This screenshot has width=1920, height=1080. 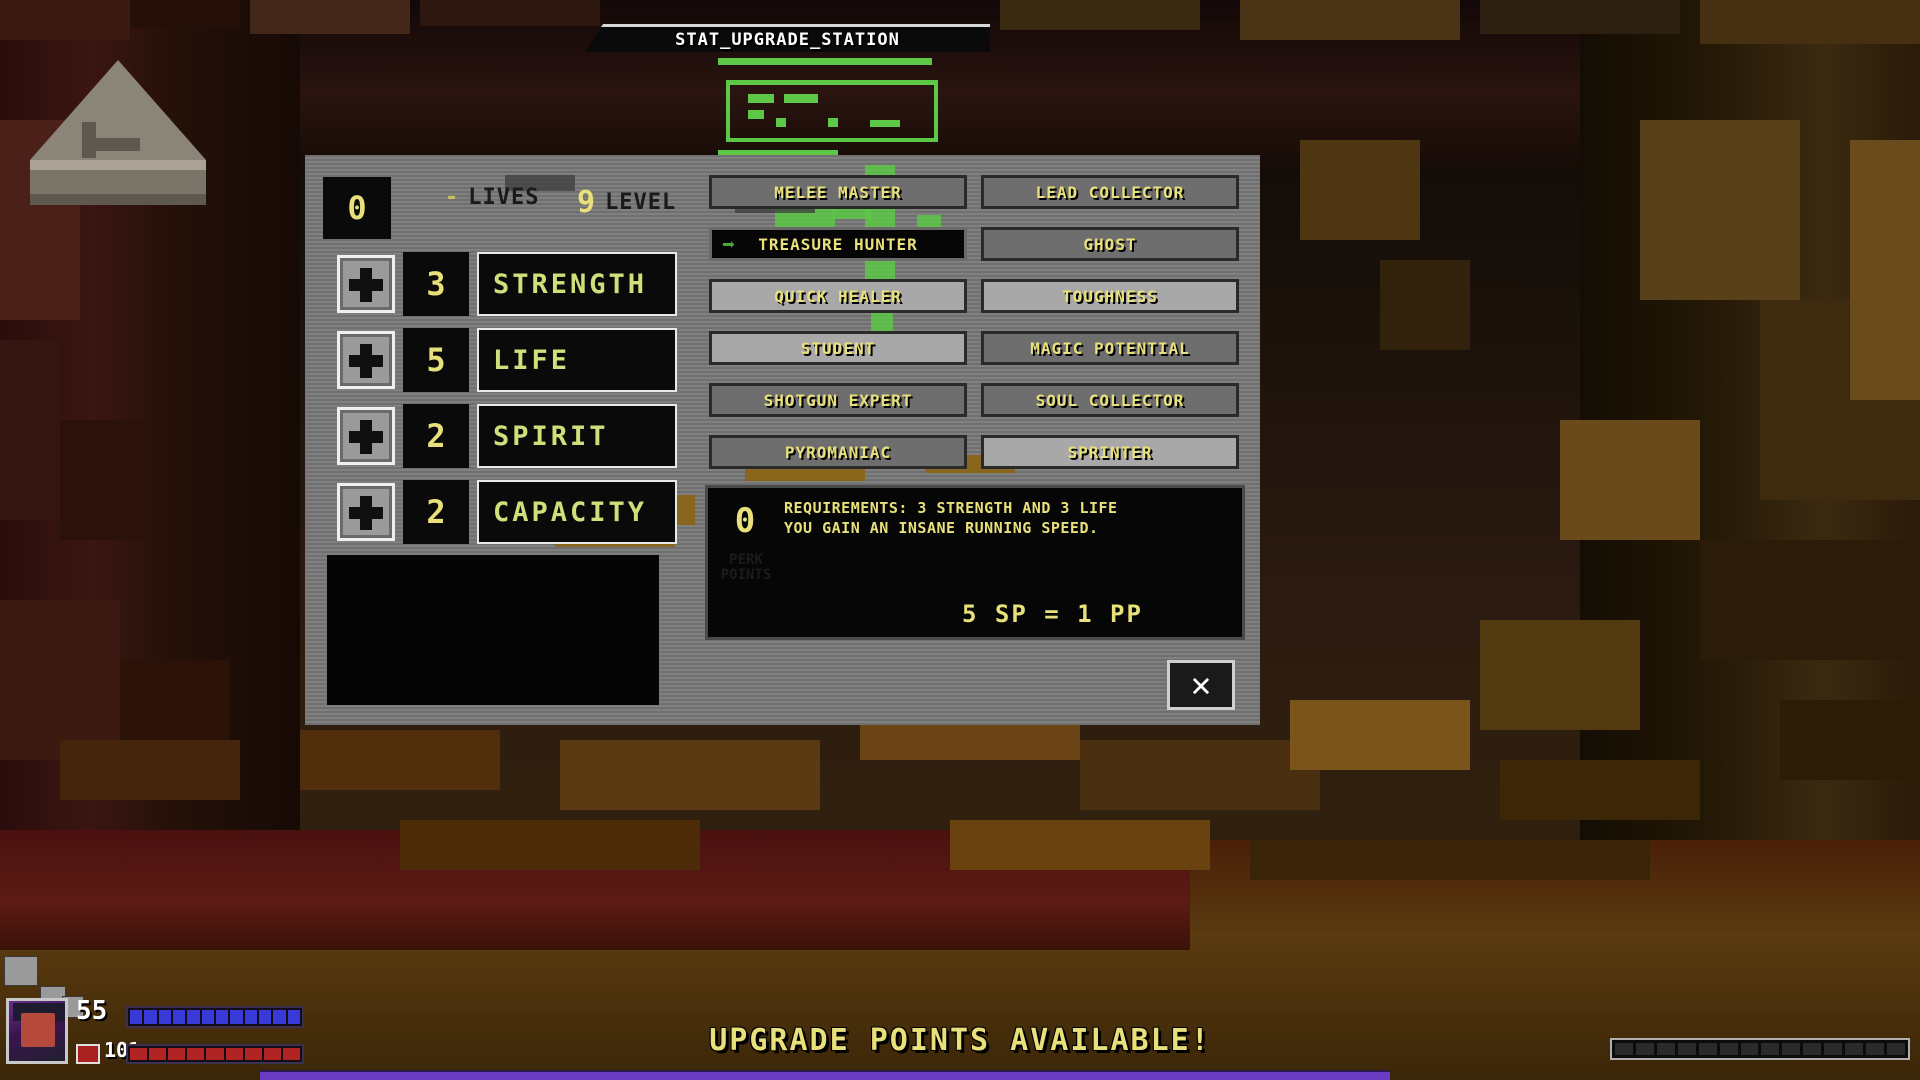 What do you see at coordinates (532, 360) in the screenshot?
I see `stat-name-text: LIFE` at bounding box center [532, 360].